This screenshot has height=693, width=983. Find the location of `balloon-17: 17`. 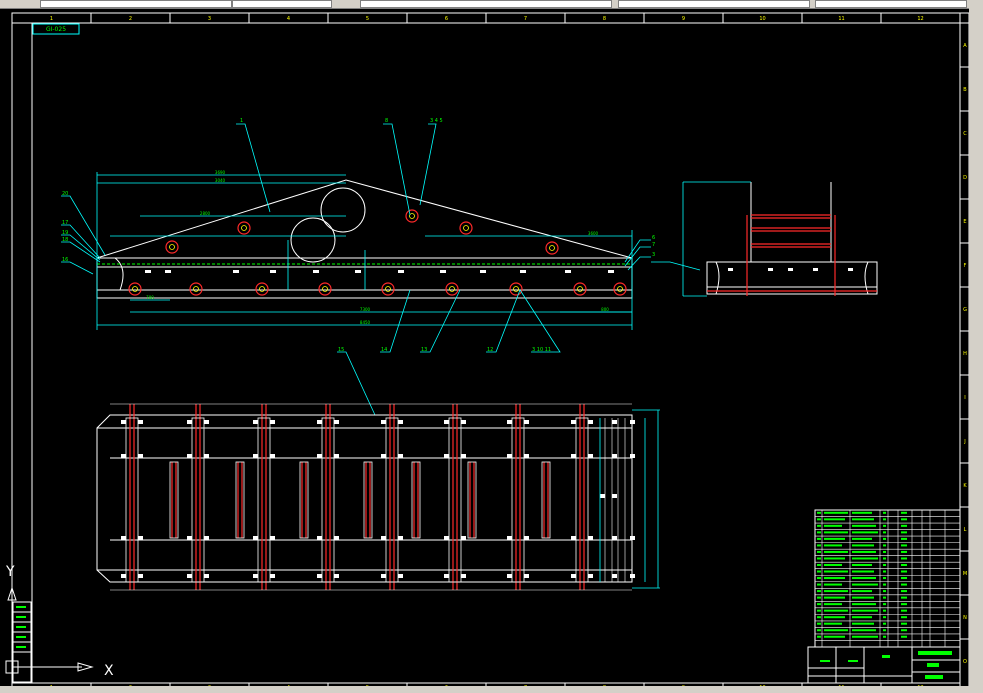

balloon-17: 17 is located at coordinates (65, 223).